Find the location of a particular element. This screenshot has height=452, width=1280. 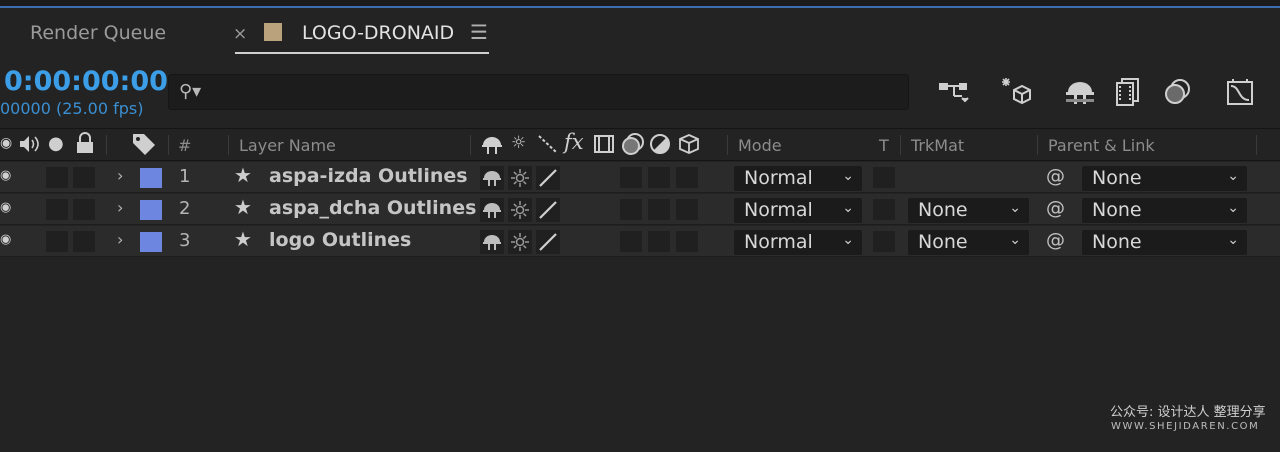

adjustment-layer-header-icon is located at coordinates (660, 146).